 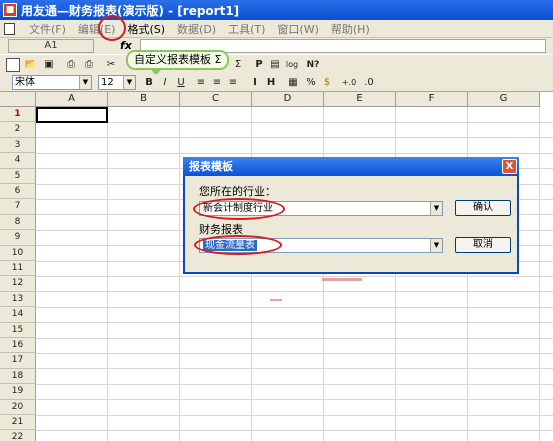 I want to click on cancel-button: 取消, so click(x=483, y=245).